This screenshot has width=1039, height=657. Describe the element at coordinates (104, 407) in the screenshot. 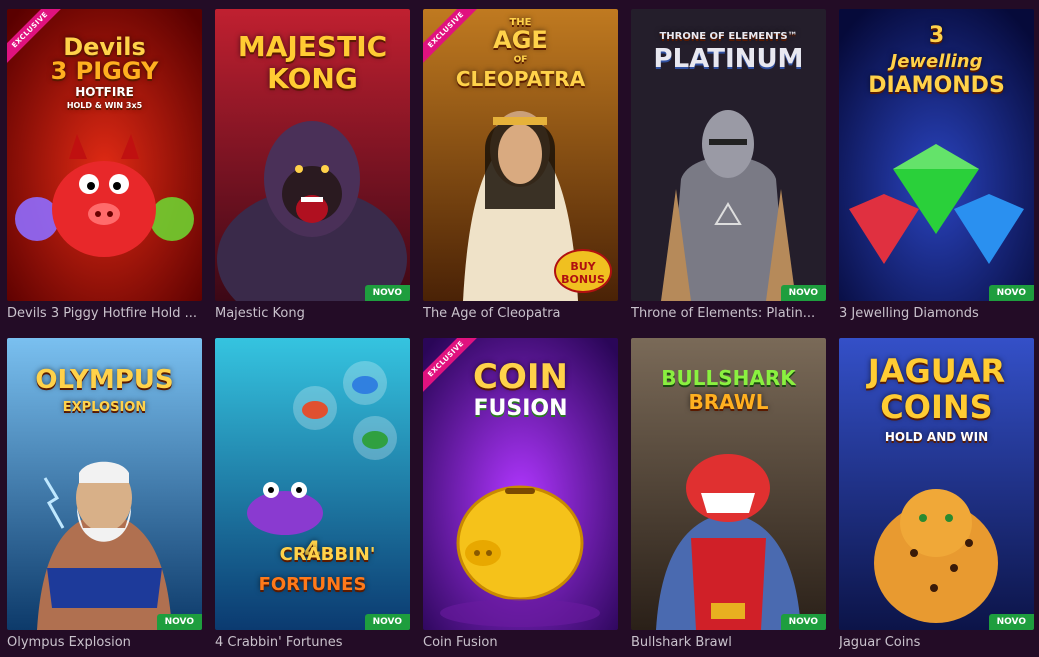

I see `logo-line: EXPLOSION` at that location.